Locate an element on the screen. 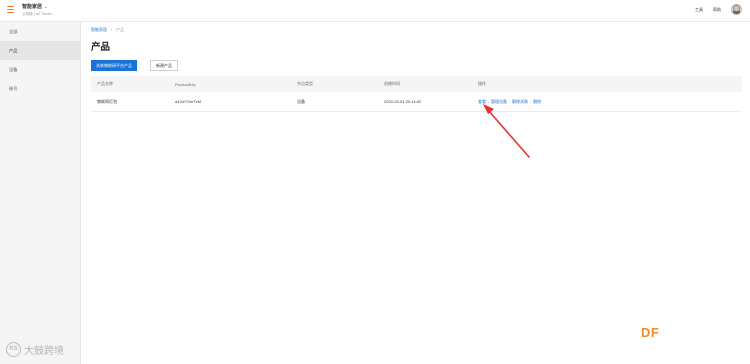  cell-actions: 查看 | 管理设备 | 解除关联 | 删除 is located at coordinates (509, 102).